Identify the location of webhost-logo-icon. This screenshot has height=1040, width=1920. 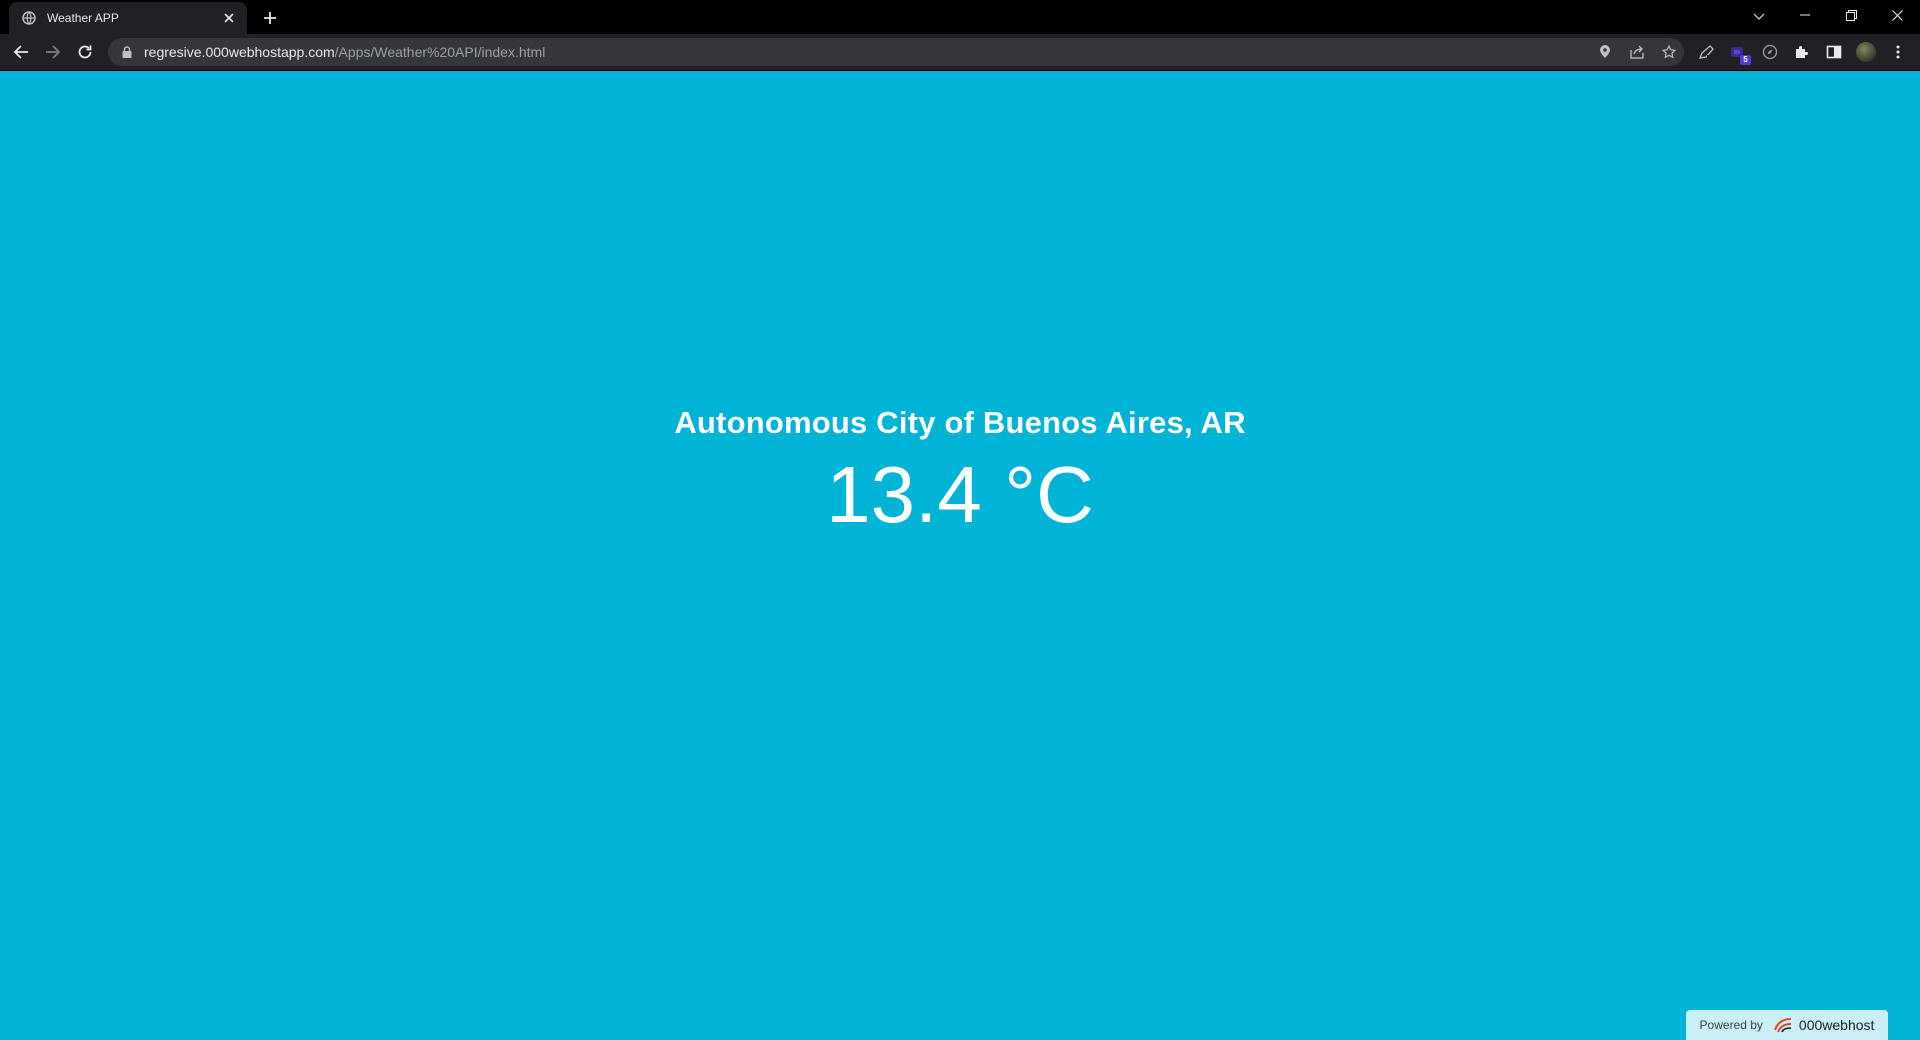
(1783, 1025).